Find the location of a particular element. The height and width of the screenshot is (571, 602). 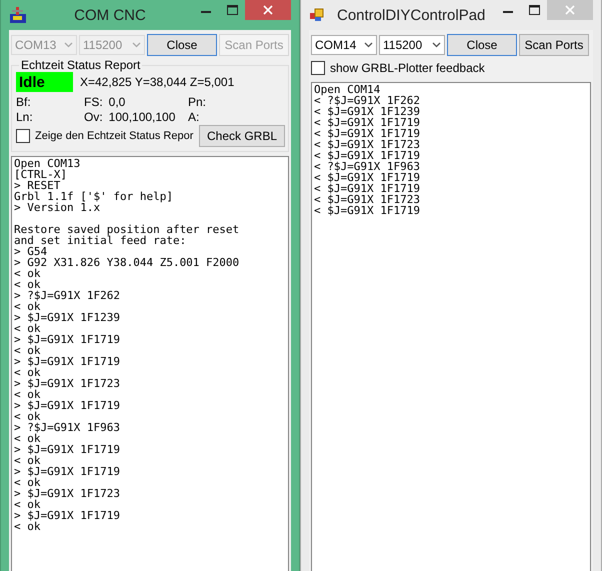

field-label: Ov: is located at coordinates (93, 117).